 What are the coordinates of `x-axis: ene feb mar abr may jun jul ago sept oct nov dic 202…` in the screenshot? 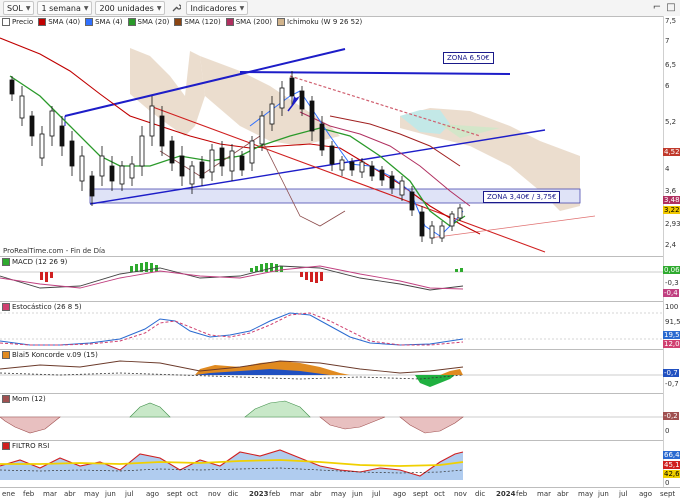 It's located at (340, 493).